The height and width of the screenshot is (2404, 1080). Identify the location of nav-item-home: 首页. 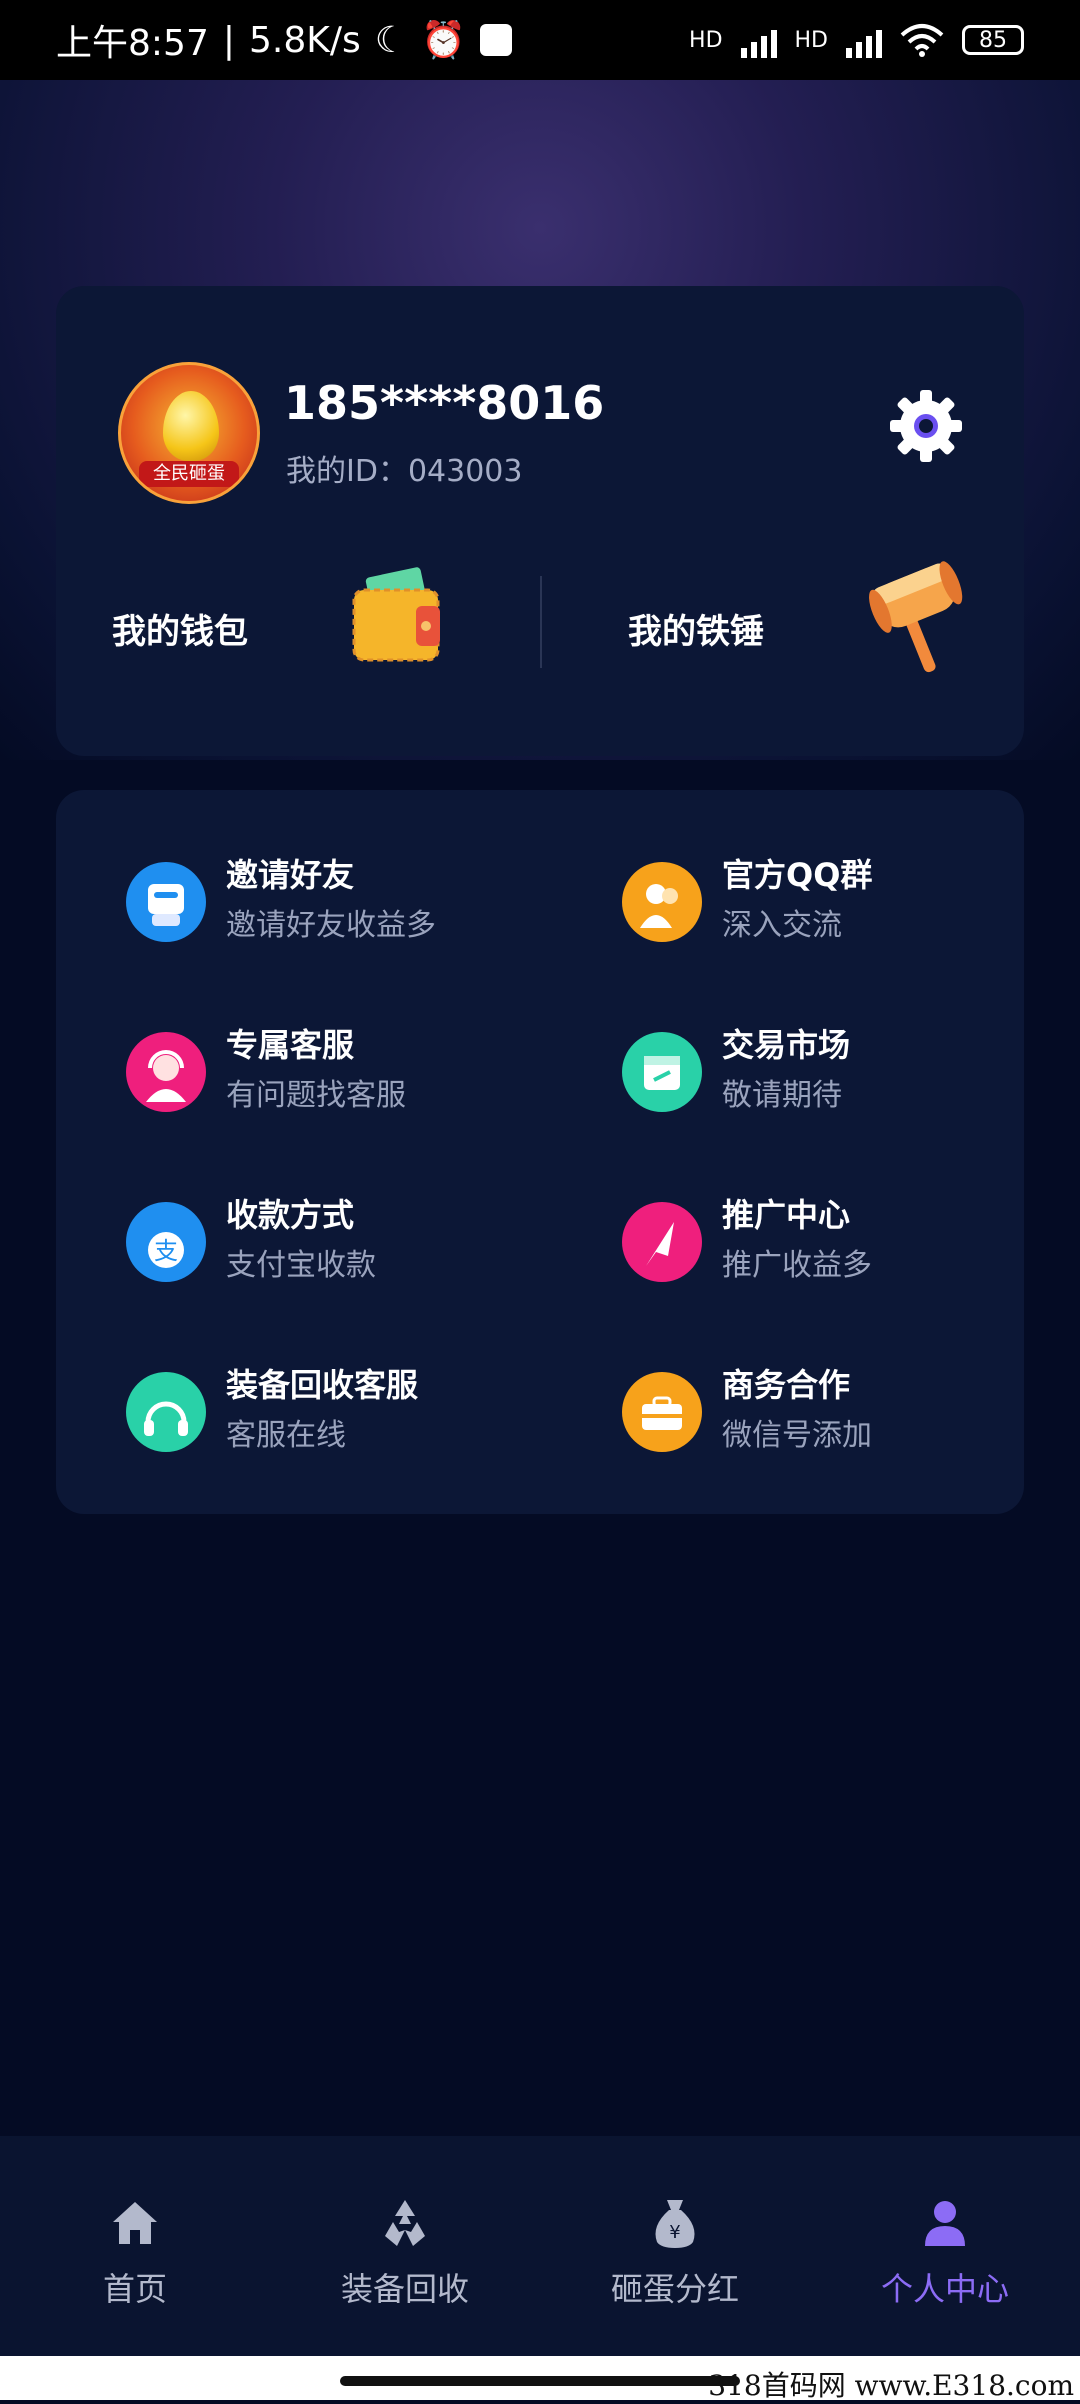
(135, 2251).